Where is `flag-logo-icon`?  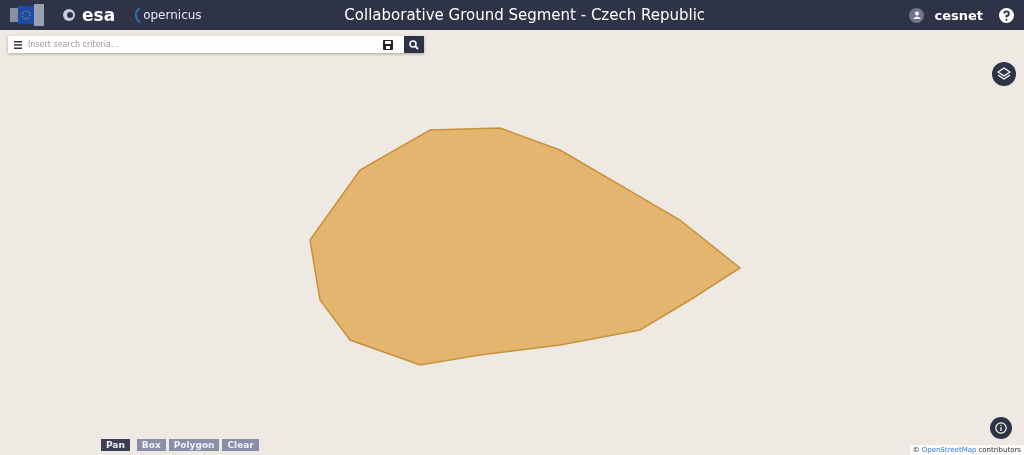
flag-logo-icon is located at coordinates (28, 15).